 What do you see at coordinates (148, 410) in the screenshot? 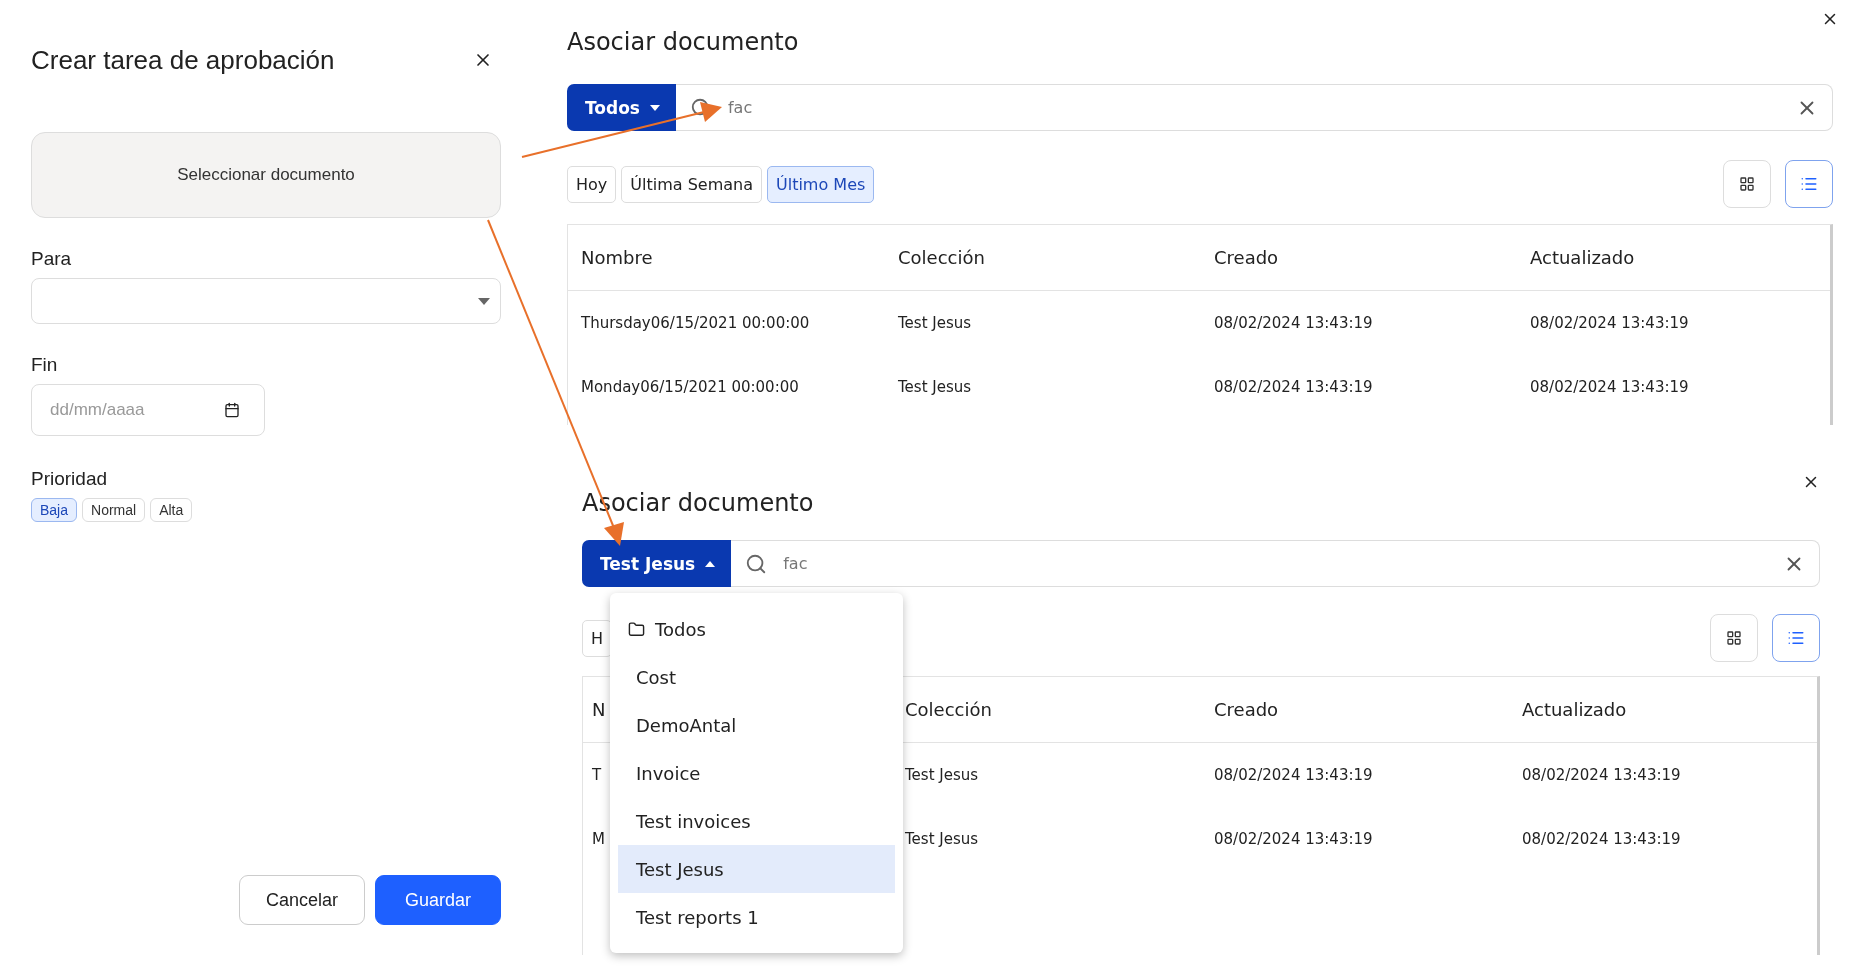
I see `date-field: dd/mm/aaaa` at bounding box center [148, 410].